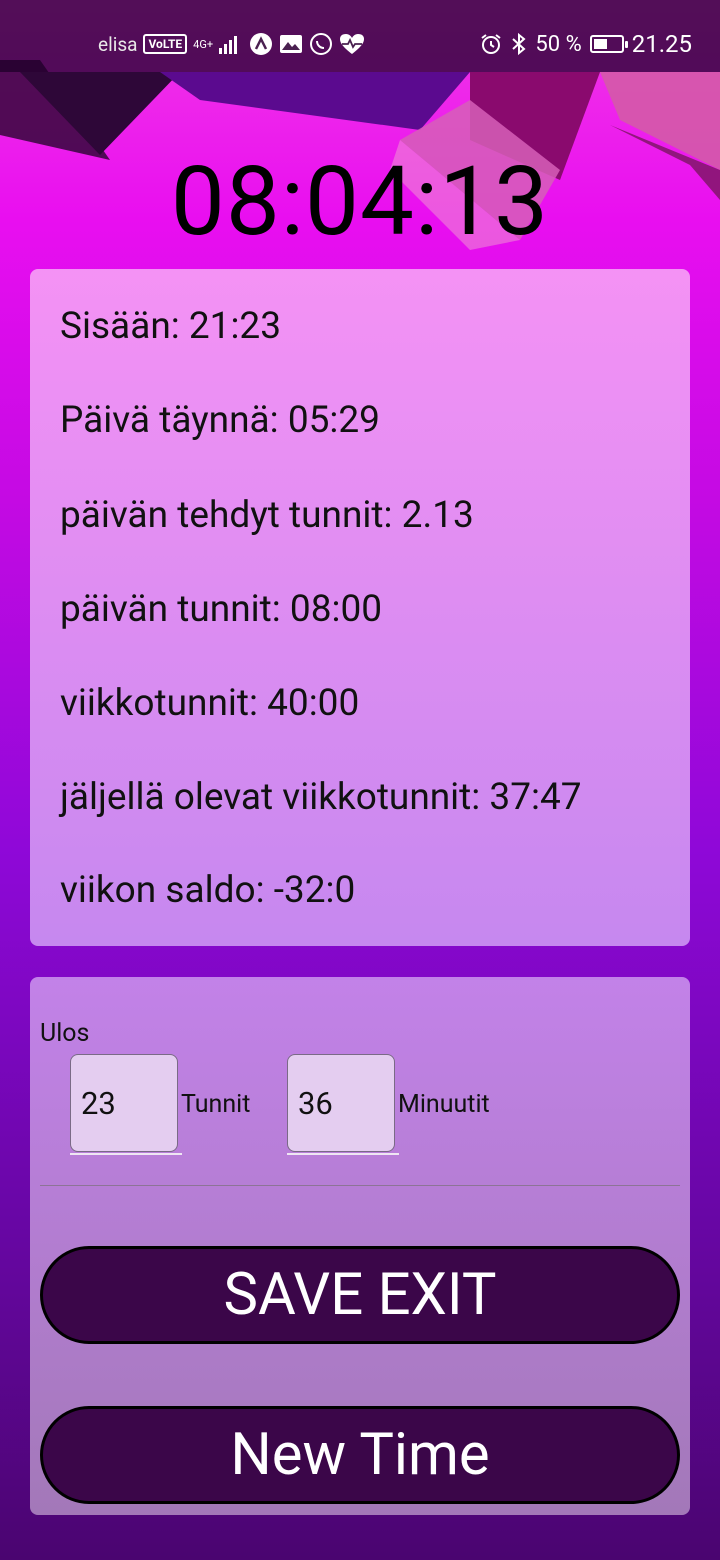 The image size is (720, 1560). I want to click on bluetooth-icon, so click(519, 44).